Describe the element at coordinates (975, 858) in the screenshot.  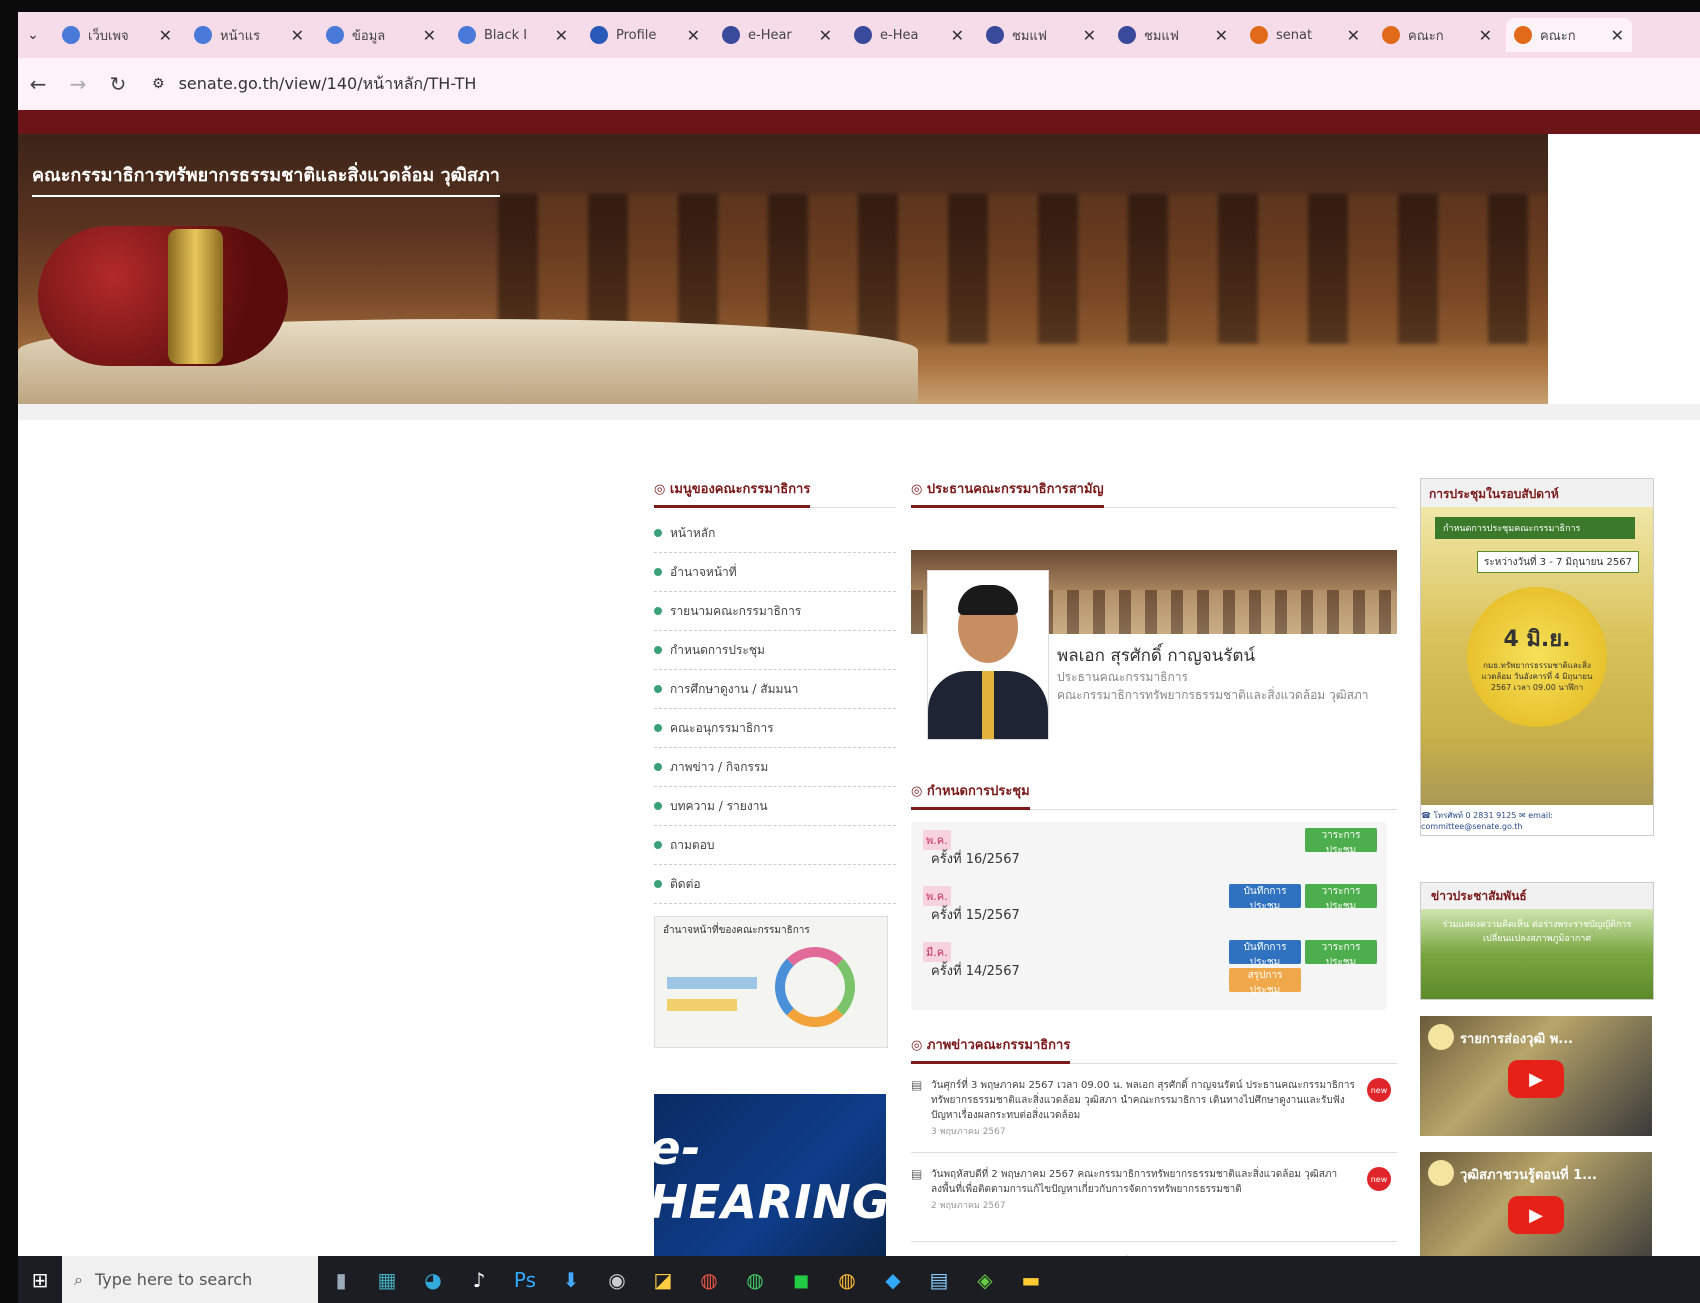
I see `meeting-number: ครั้งที่ 16/2567` at that location.